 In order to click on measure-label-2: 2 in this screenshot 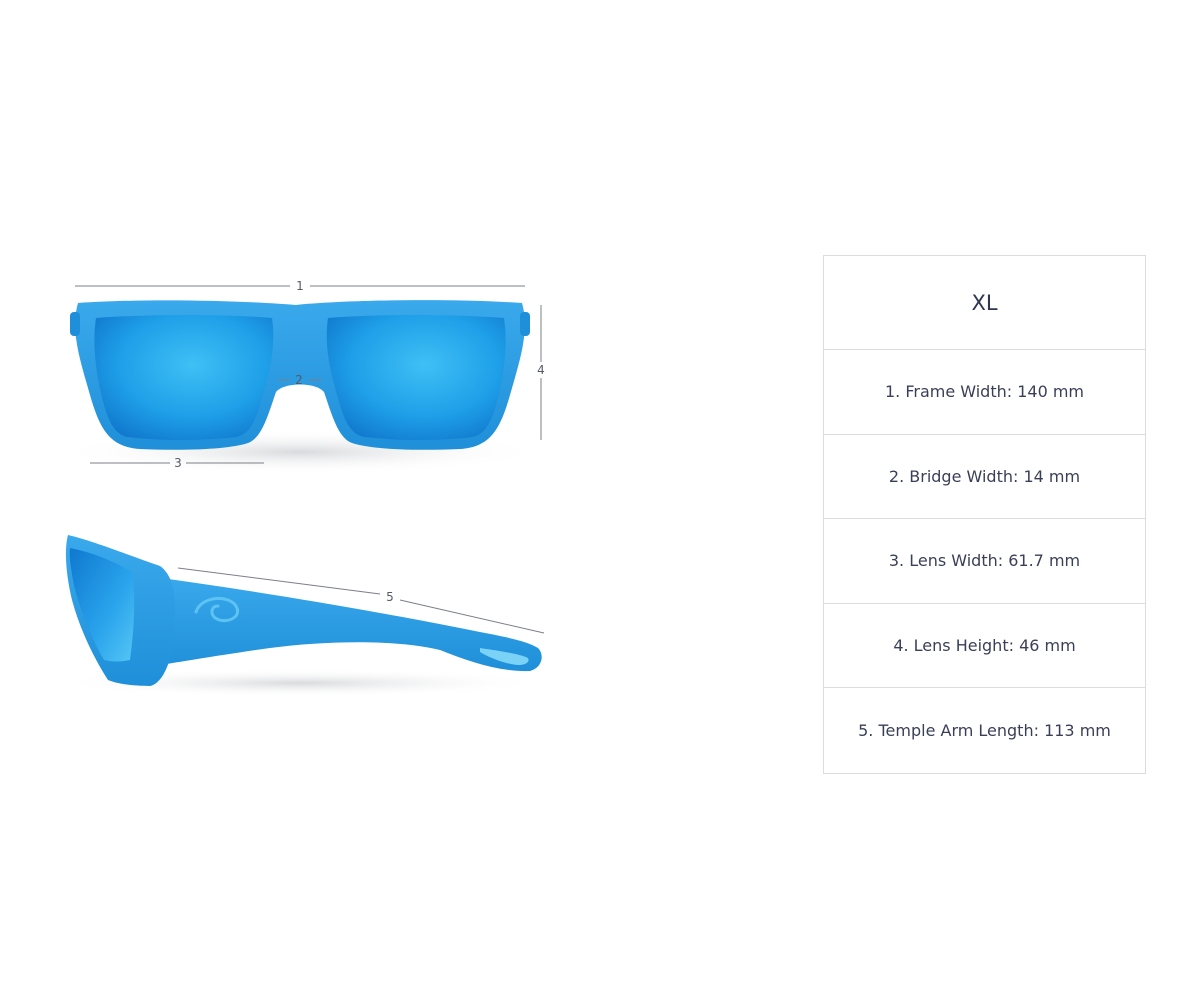, I will do `click(299, 380)`.